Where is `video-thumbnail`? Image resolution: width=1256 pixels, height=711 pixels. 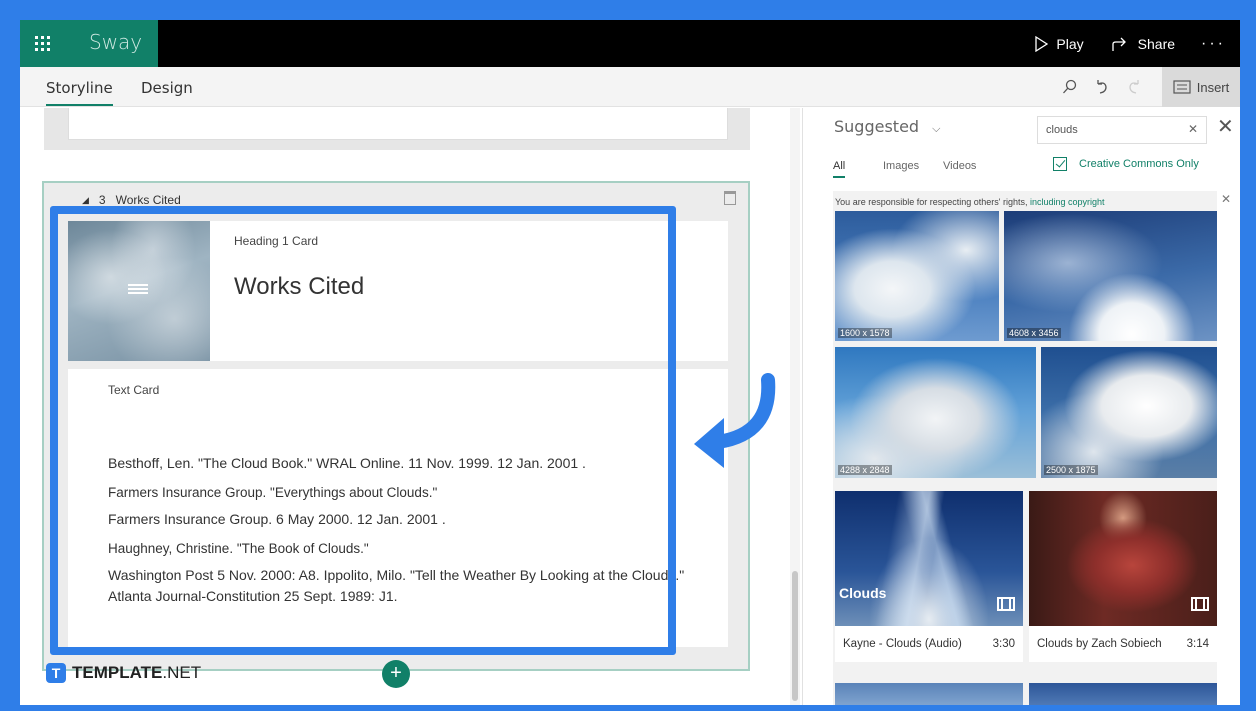 video-thumbnail is located at coordinates (1123, 558).